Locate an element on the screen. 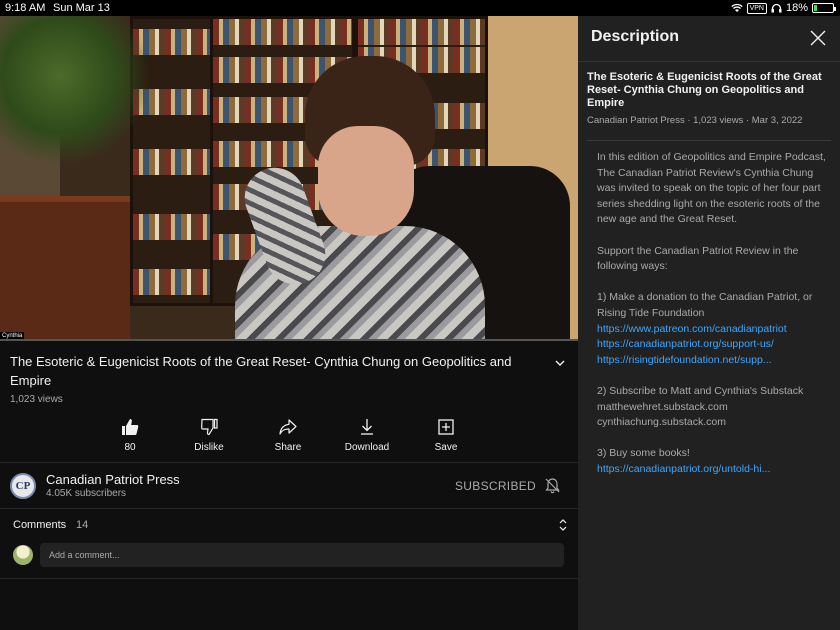 This screenshot has width=840, height=630. vpn-badge: VPN is located at coordinates (756, 8).